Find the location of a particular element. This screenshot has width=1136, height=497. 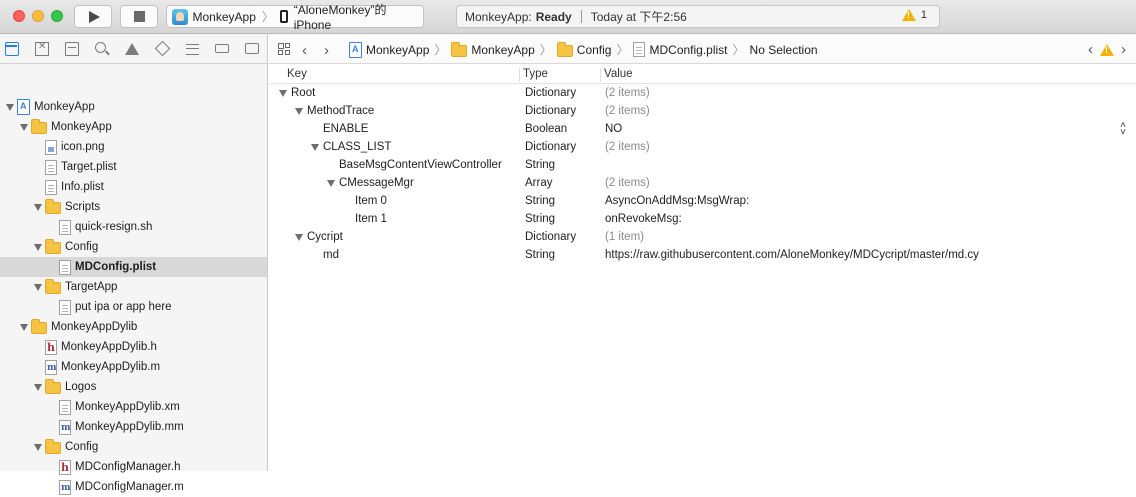

plist-row: MethodTrace Dictionary (2 items) is located at coordinates (702, 112).